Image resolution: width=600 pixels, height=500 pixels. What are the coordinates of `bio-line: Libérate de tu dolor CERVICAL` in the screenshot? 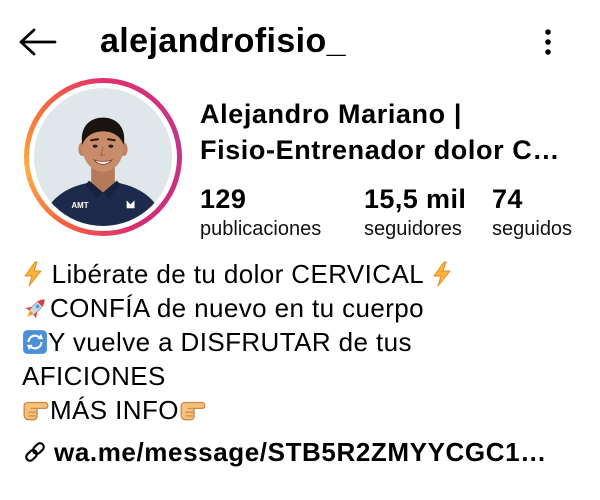 It's located at (307, 274).